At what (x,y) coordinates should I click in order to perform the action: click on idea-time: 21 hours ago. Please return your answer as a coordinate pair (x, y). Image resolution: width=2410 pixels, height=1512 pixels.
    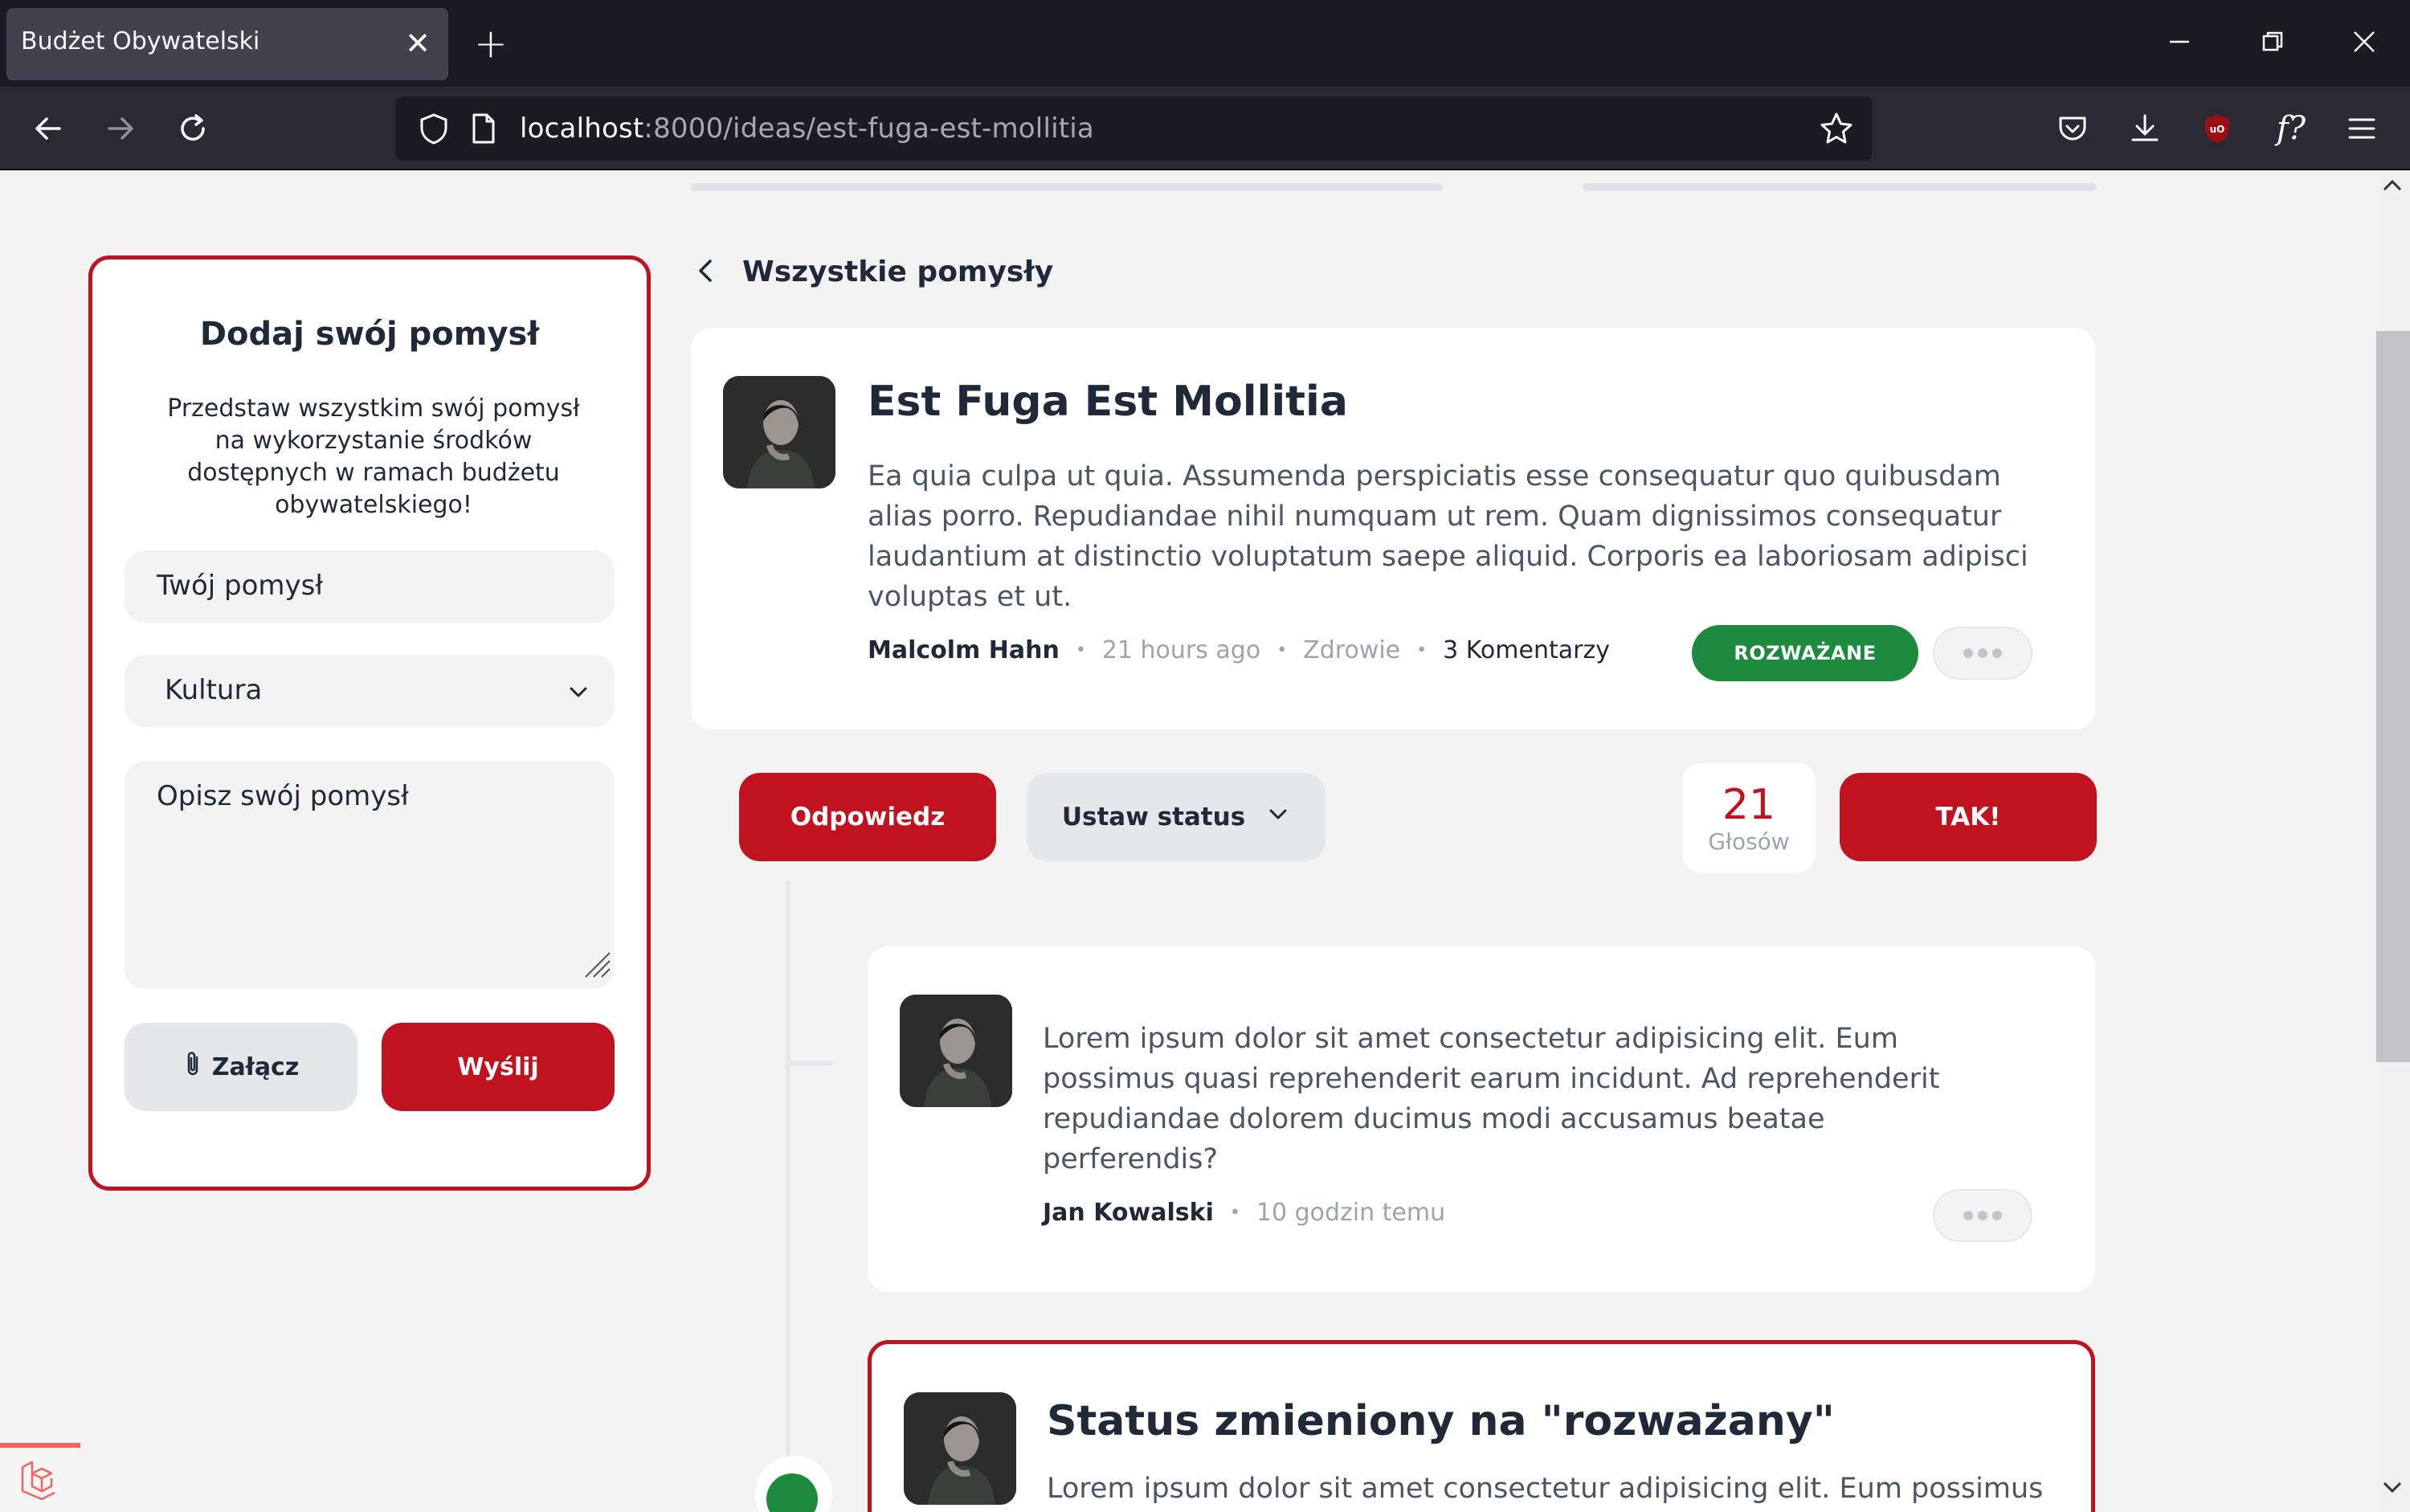
    Looking at the image, I should click on (1181, 650).